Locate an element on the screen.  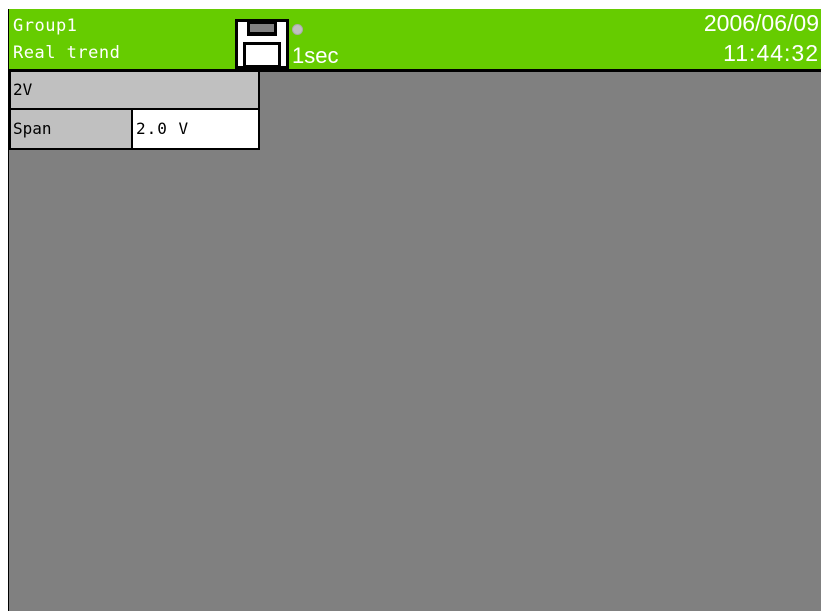
span-row: Span 2.0 V is located at coordinates (134, 129).